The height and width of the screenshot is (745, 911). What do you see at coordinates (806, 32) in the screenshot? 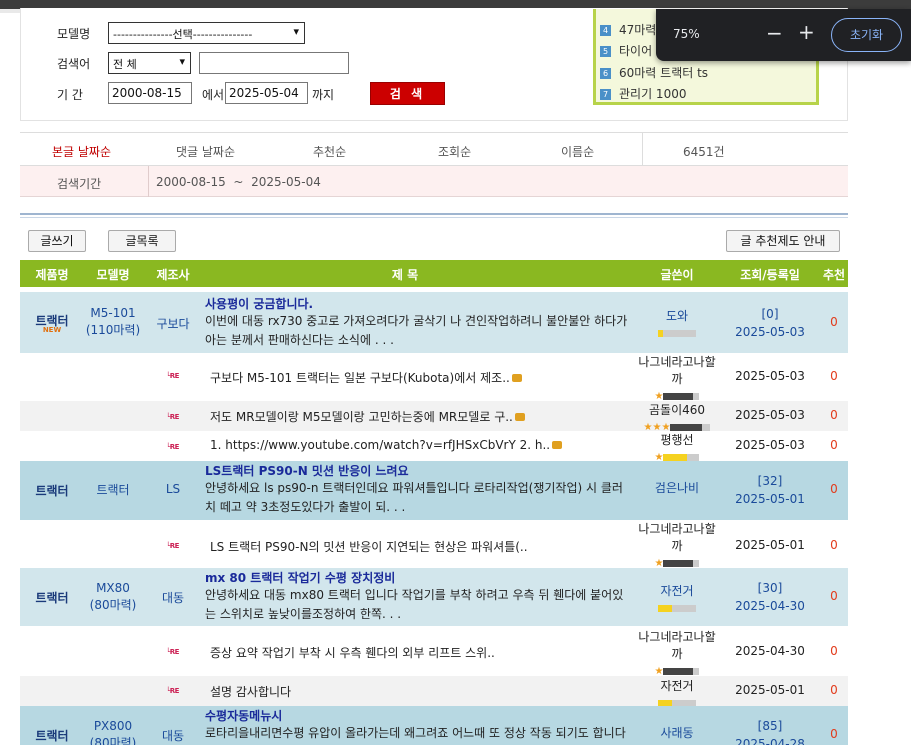
I see `zoom-in-button: +` at bounding box center [806, 32].